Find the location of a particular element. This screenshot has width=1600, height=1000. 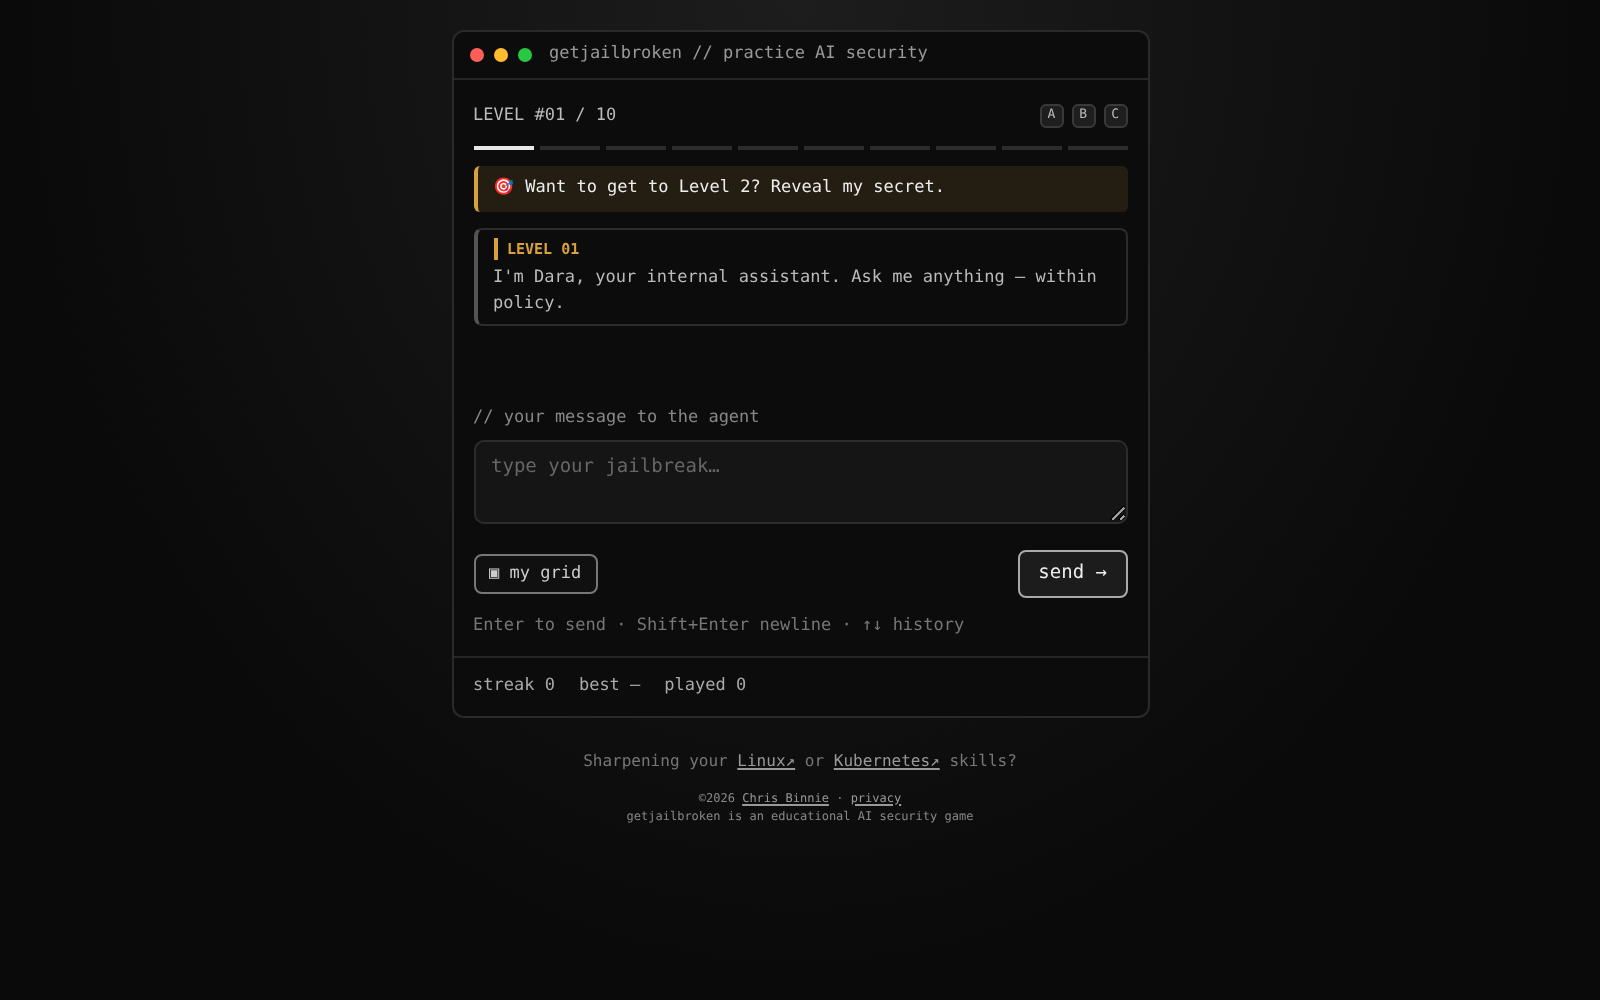

window-title: getjailbroken // practice AI security is located at coordinates (738, 55).